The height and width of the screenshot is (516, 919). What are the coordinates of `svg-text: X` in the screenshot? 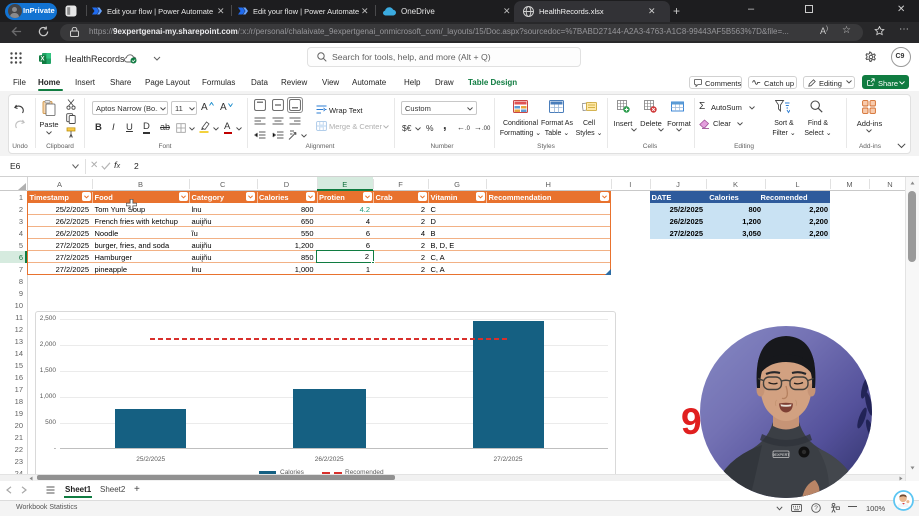 It's located at (42, 60).